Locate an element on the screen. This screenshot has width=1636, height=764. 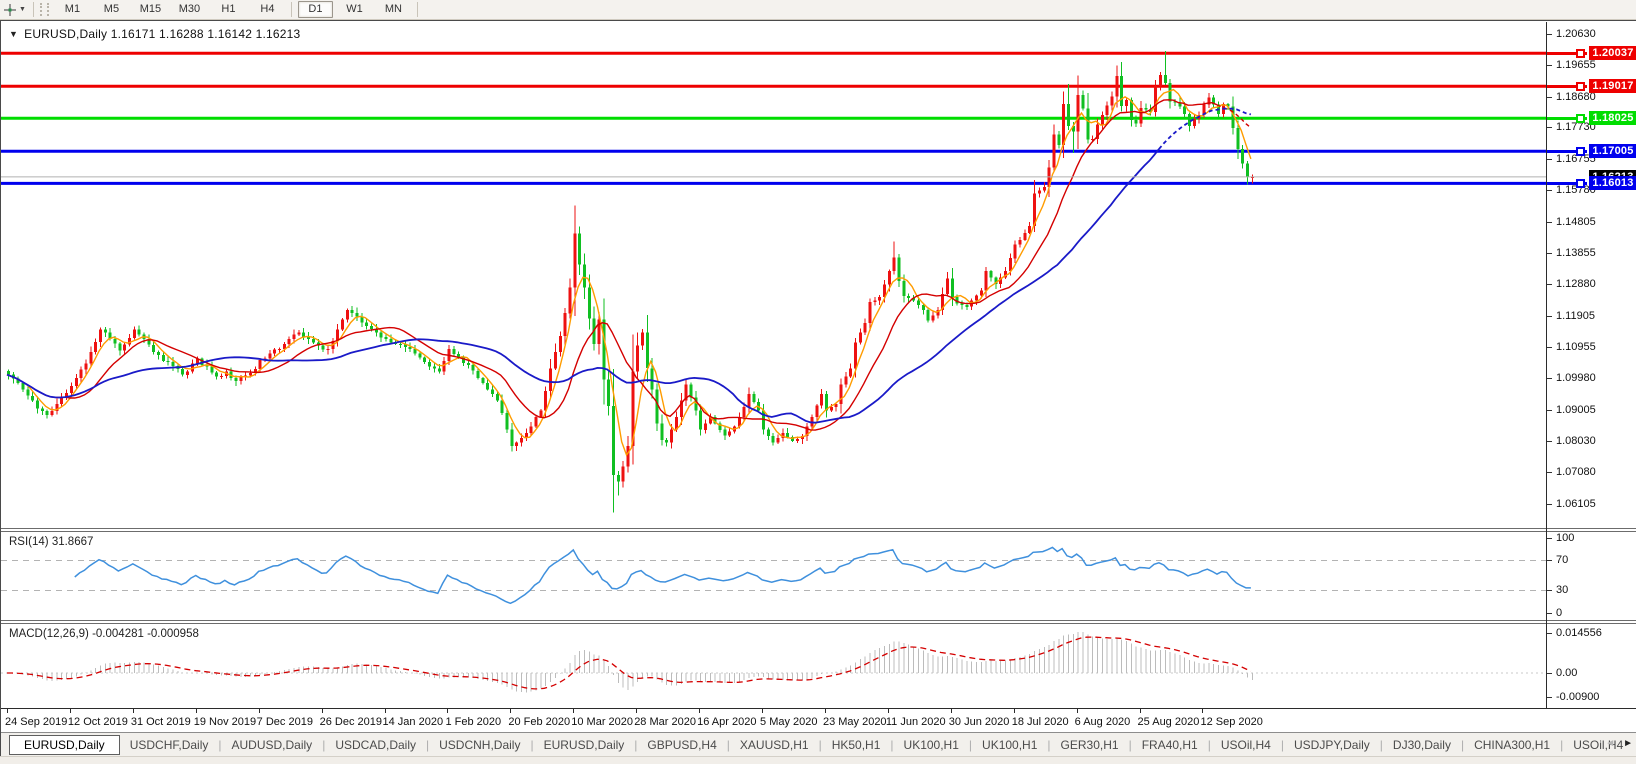
date-label: 12 Sep 2020 is located at coordinates (1231, 722).